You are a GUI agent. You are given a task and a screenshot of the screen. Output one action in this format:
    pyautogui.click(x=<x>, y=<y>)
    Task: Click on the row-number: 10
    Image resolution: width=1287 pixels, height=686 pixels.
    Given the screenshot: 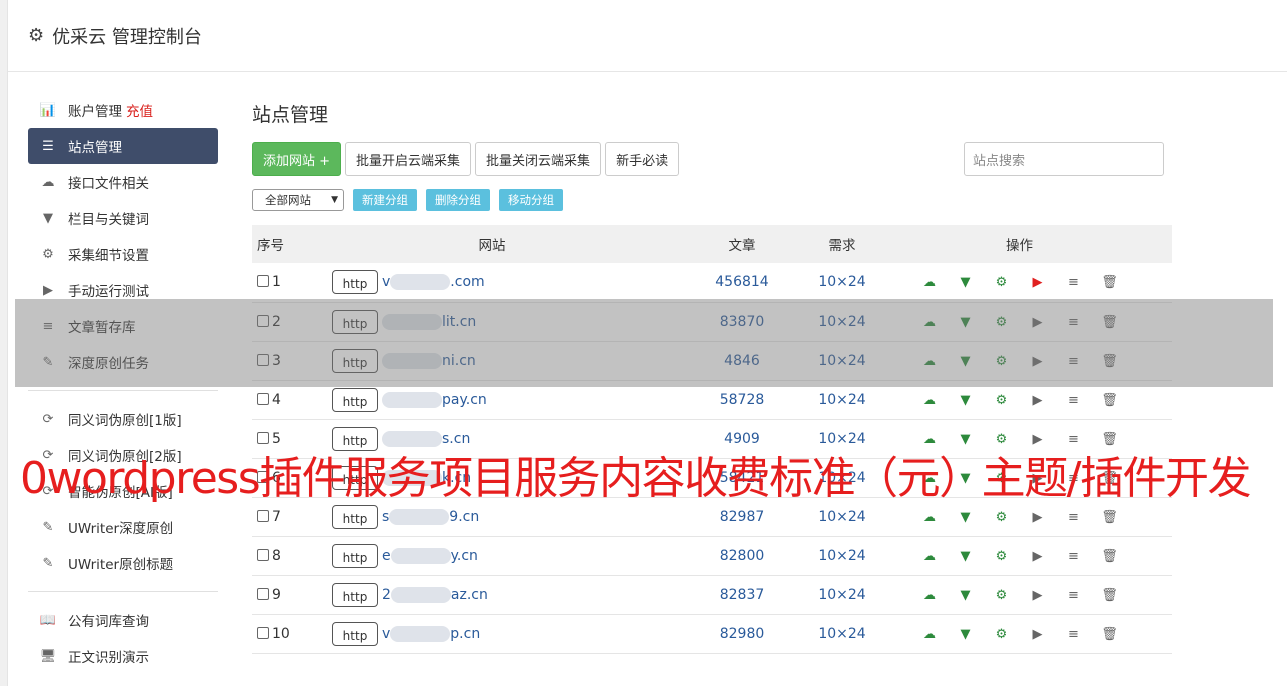 What is the action you would take?
    pyautogui.click(x=281, y=633)
    